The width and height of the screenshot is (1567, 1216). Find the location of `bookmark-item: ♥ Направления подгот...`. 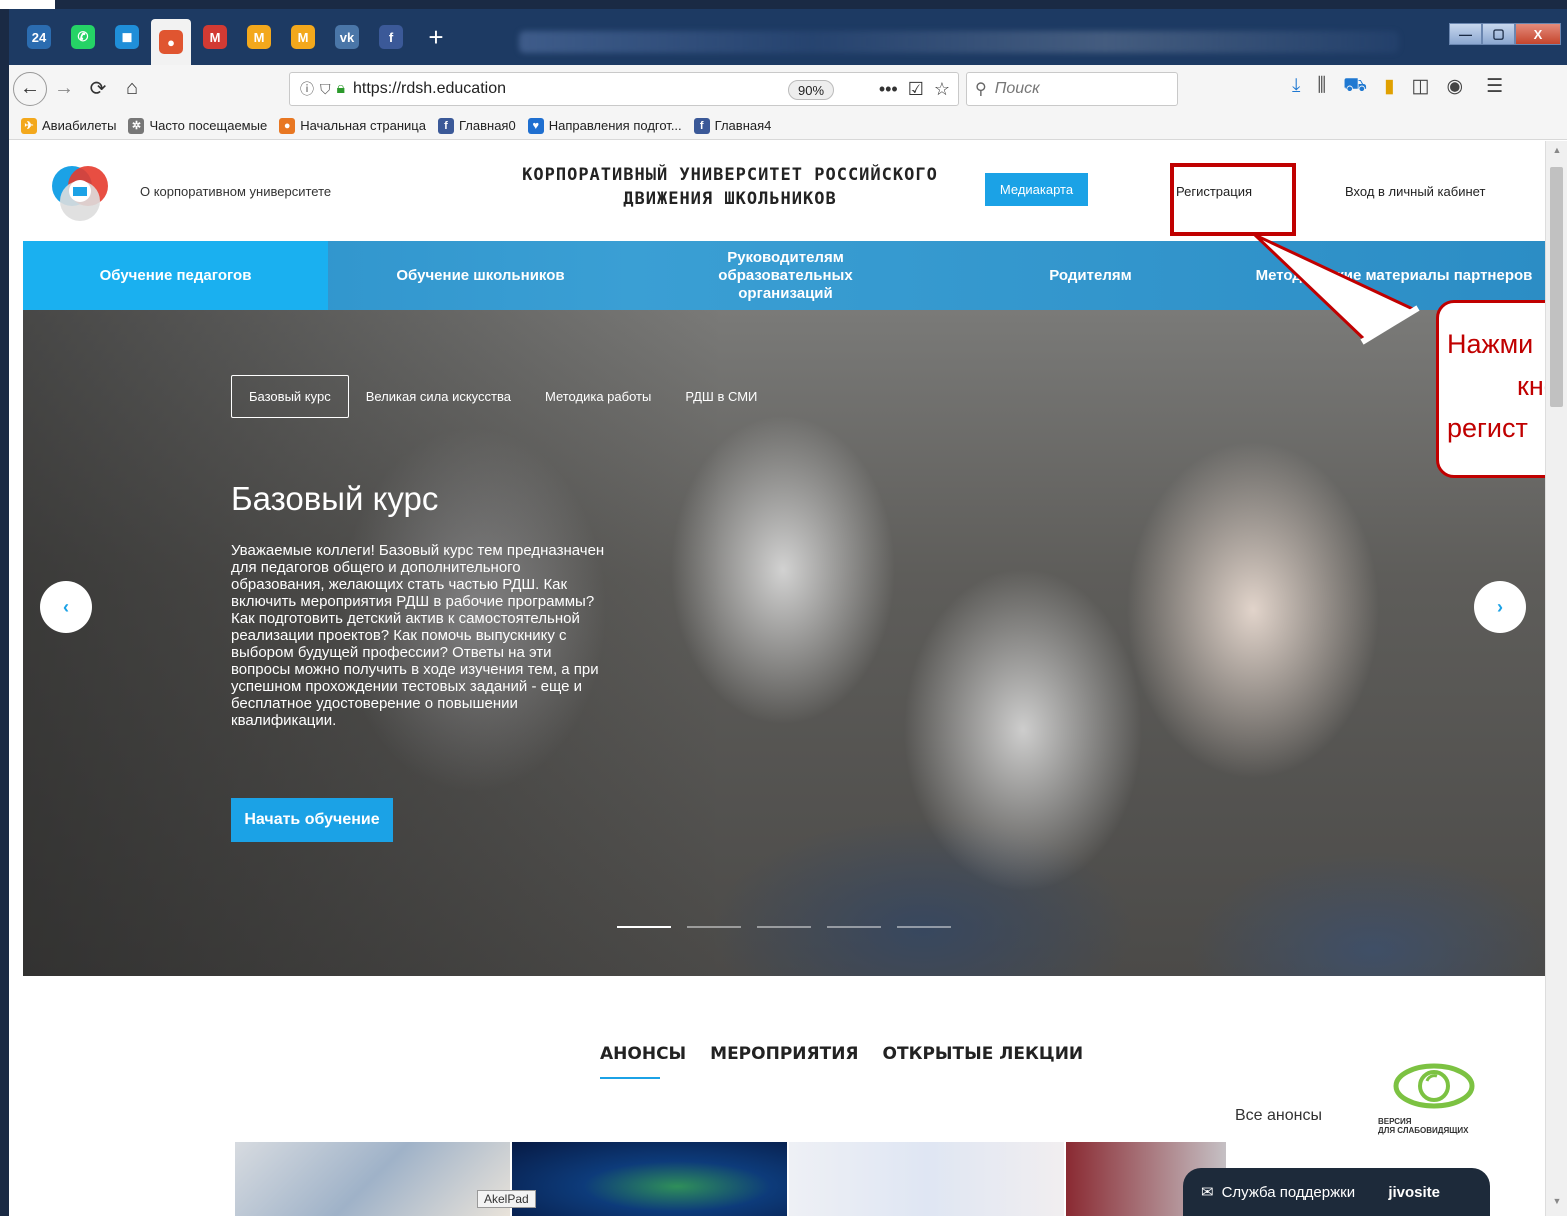

bookmark-item: ♥ Направления подгот... is located at coordinates (604, 125).